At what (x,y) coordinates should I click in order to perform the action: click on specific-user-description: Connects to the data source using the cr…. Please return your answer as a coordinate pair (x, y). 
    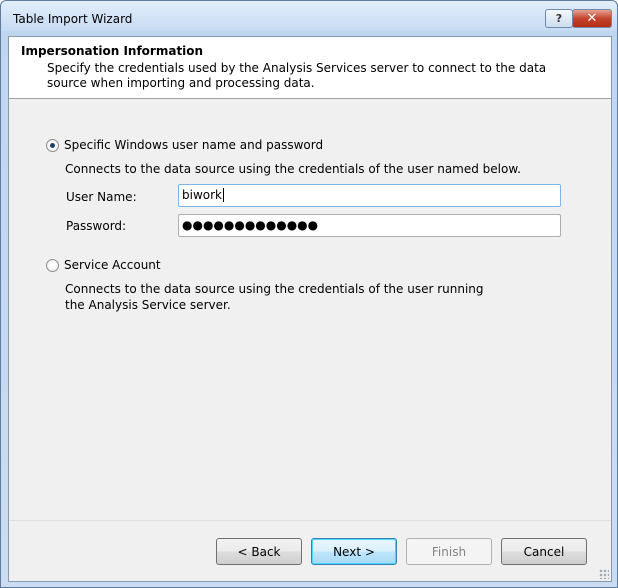
    Looking at the image, I should click on (293, 169).